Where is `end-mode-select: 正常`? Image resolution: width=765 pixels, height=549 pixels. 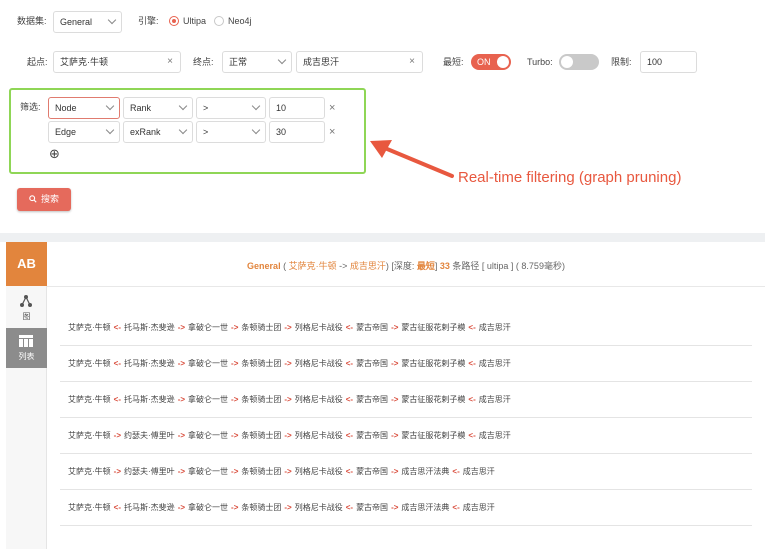
end-mode-select: 正常 is located at coordinates (257, 62).